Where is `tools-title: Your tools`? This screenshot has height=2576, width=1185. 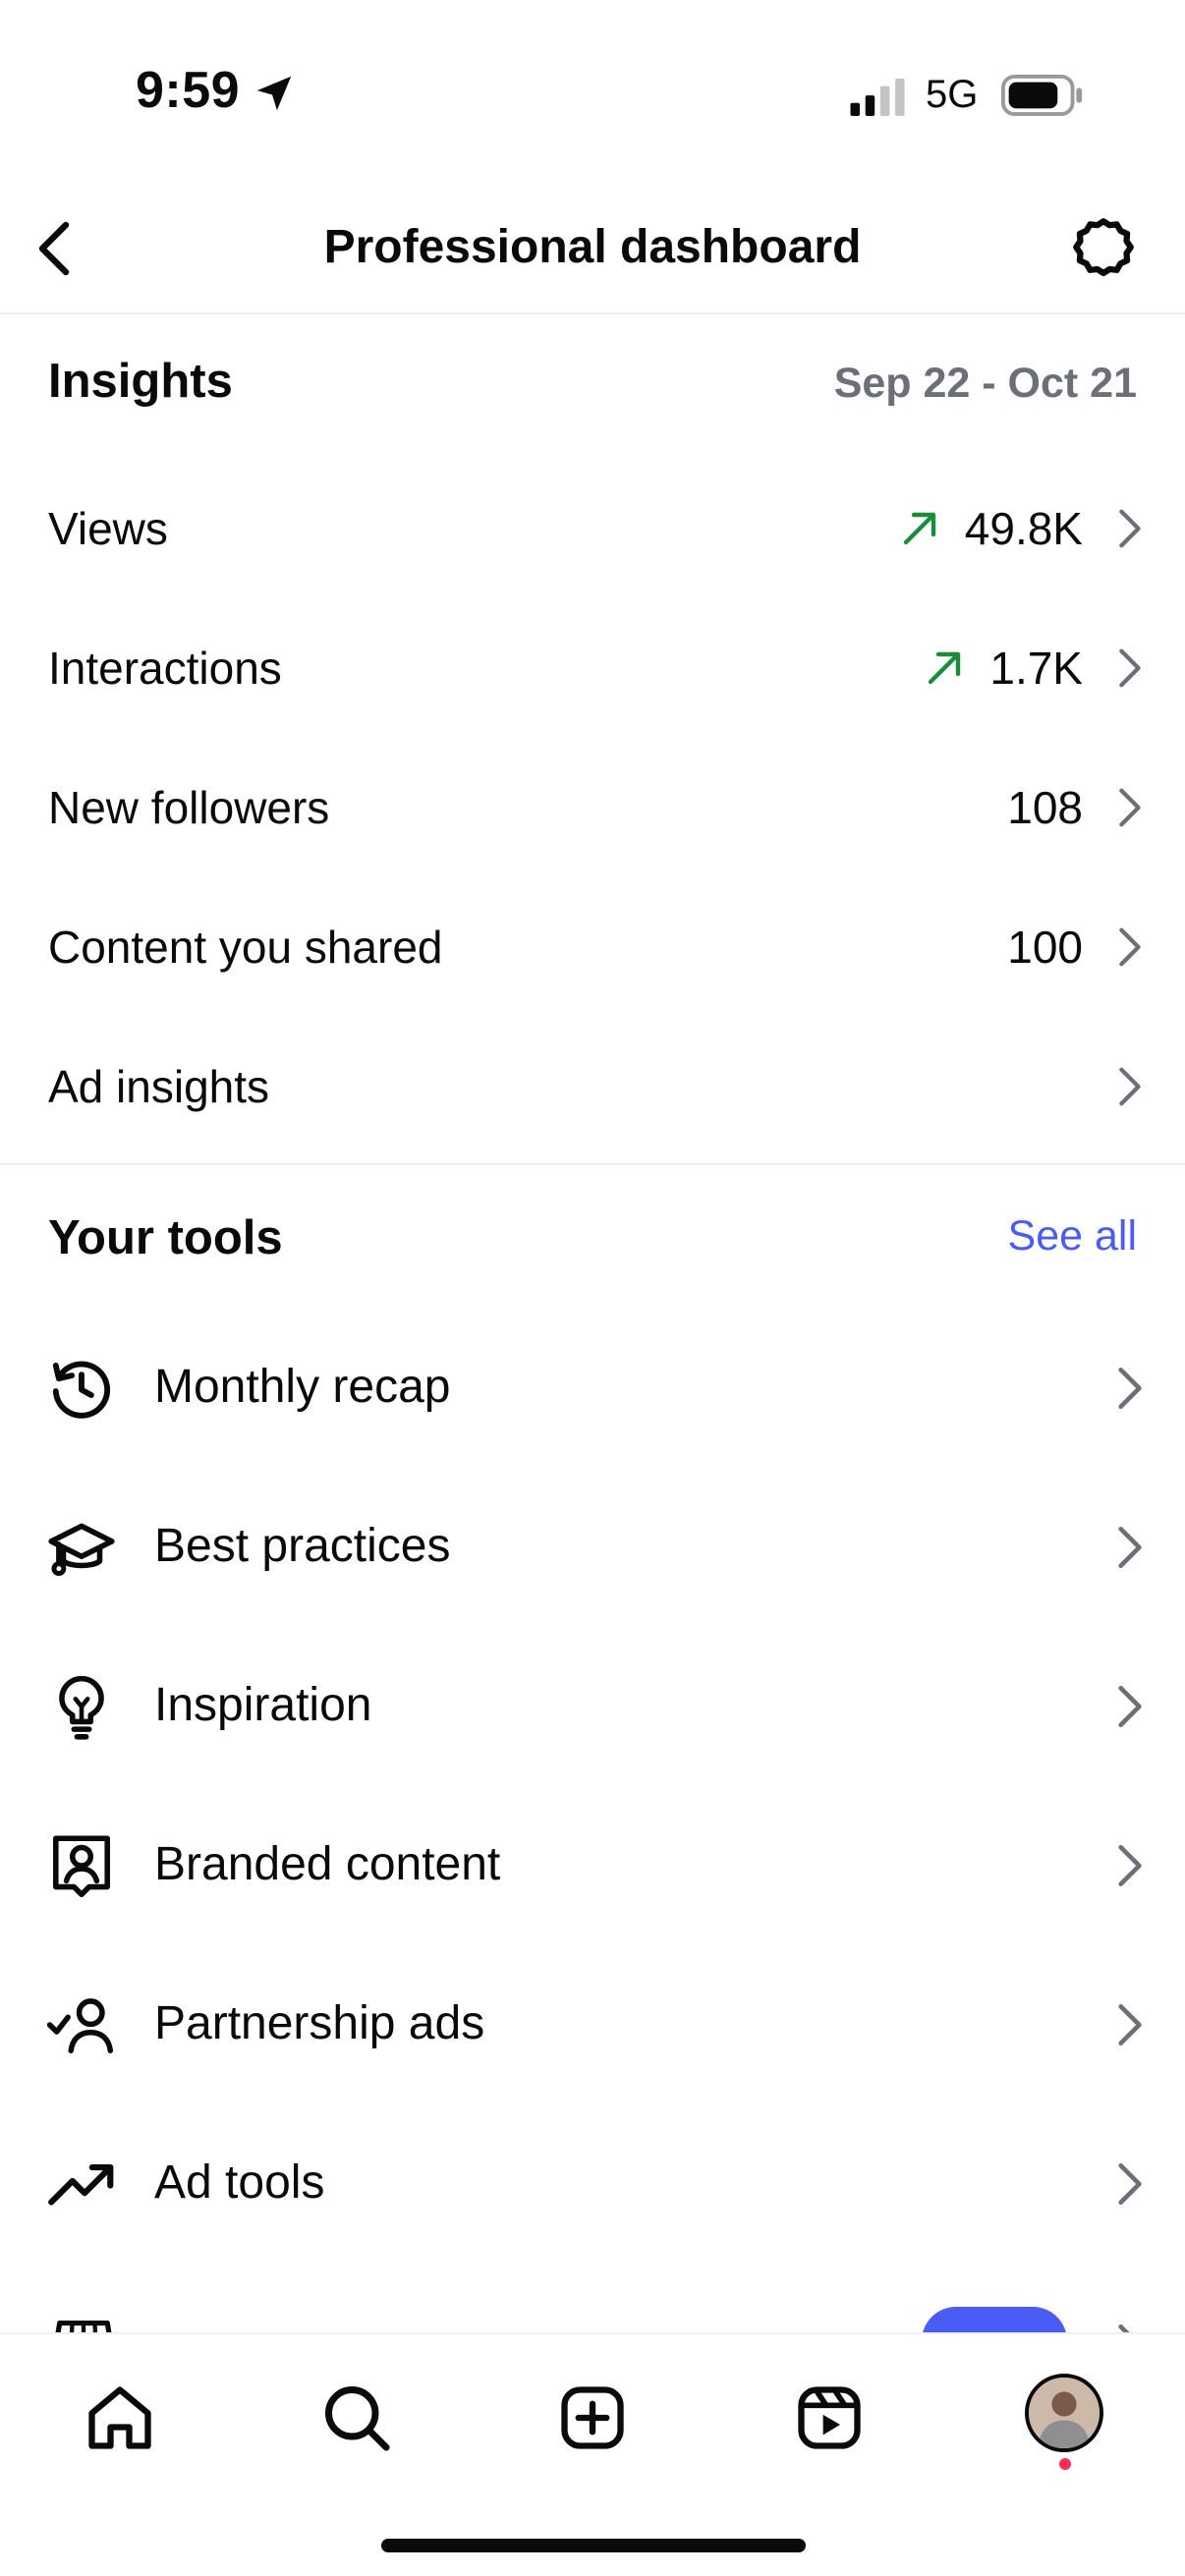
tools-title: Your tools is located at coordinates (166, 1237).